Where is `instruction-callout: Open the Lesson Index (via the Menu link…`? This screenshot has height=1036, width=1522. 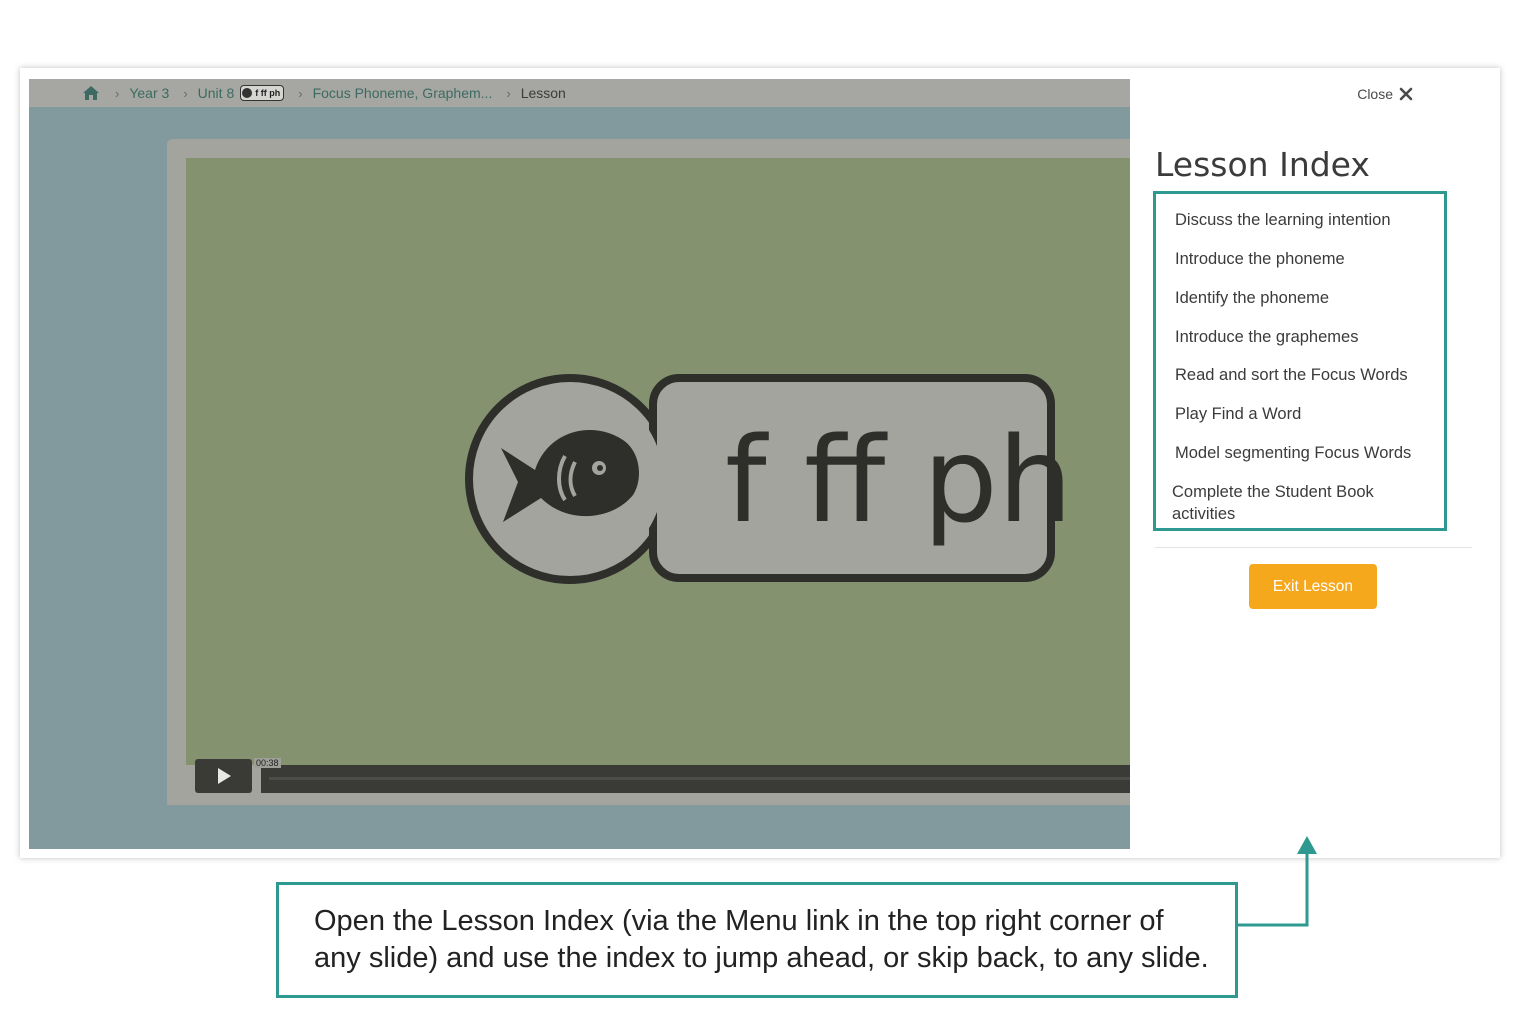 instruction-callout: Open the Lesson Index (via the Menu link… is located at coordinates (757, 940).